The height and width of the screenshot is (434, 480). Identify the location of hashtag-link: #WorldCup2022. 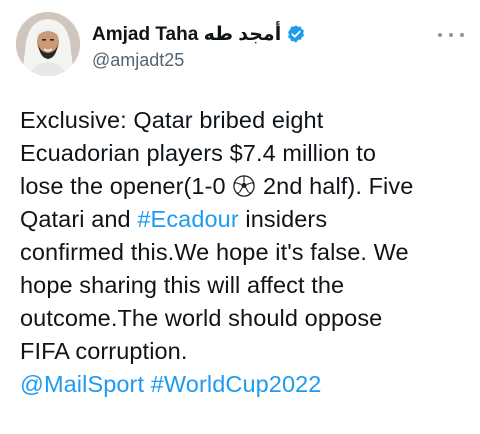
(236, 384).